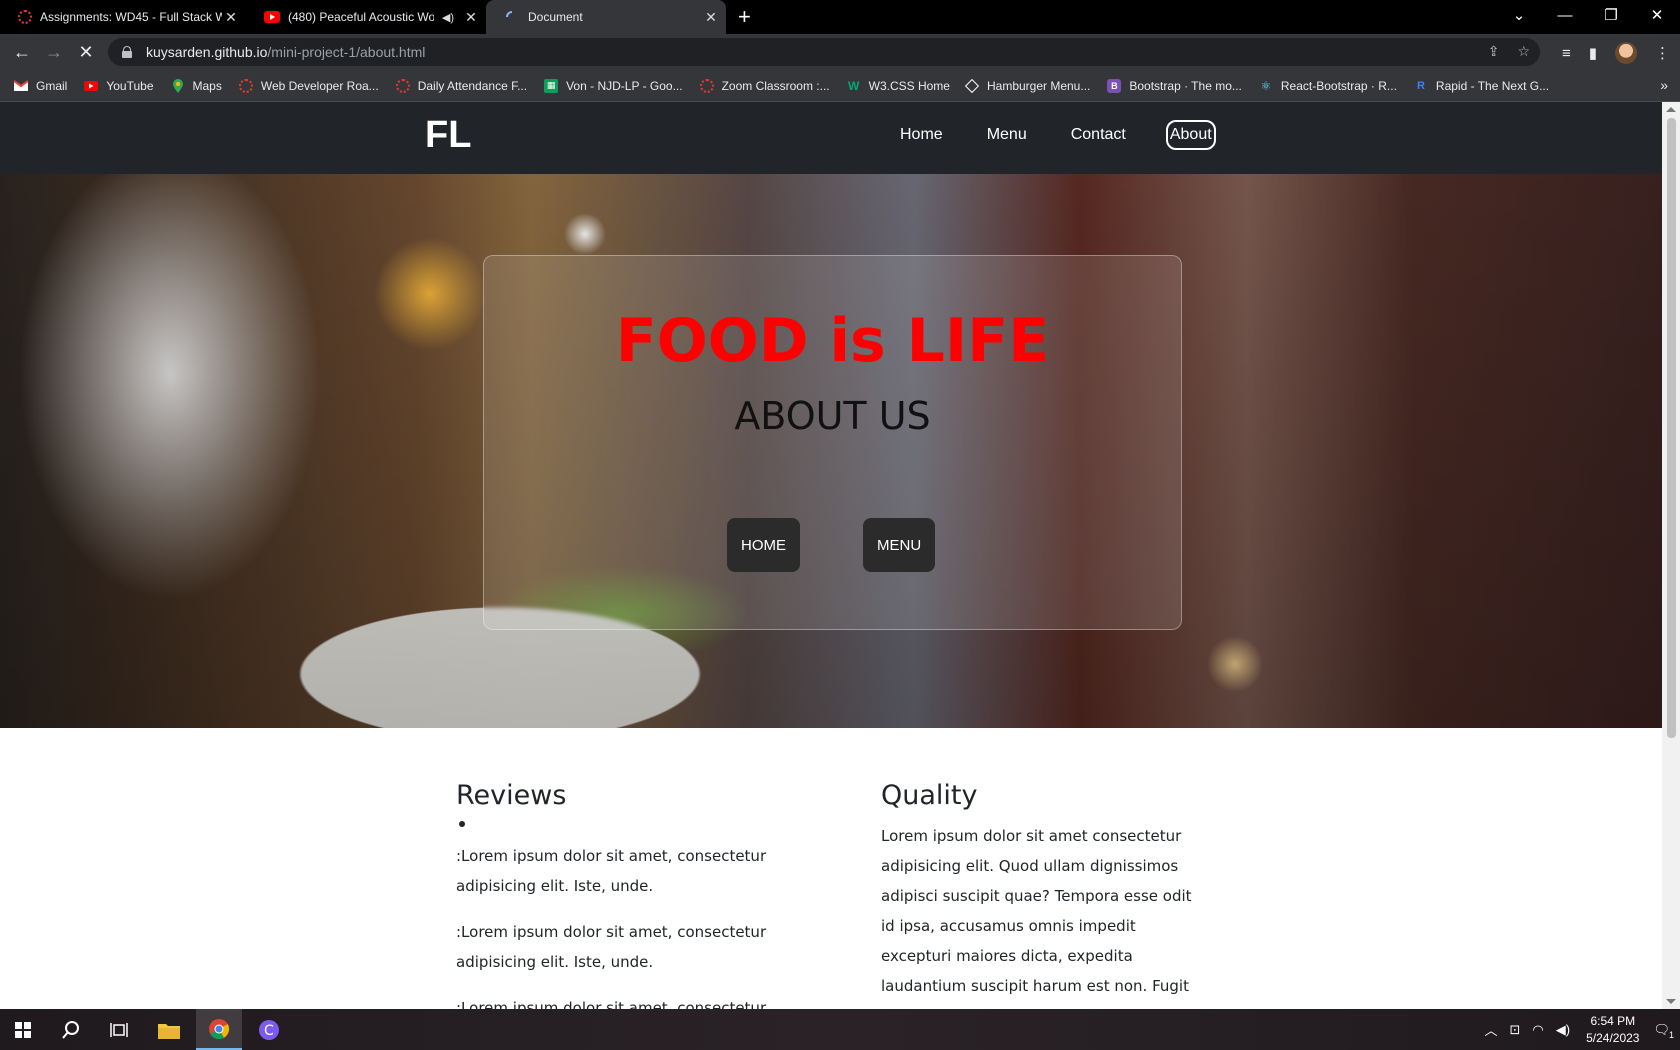 The image size is (1680, 1050). What do you see at coordinates (272, 17) in the screenshot?
I see `youtube-favicon-icon` at bounding box center [272, 17].